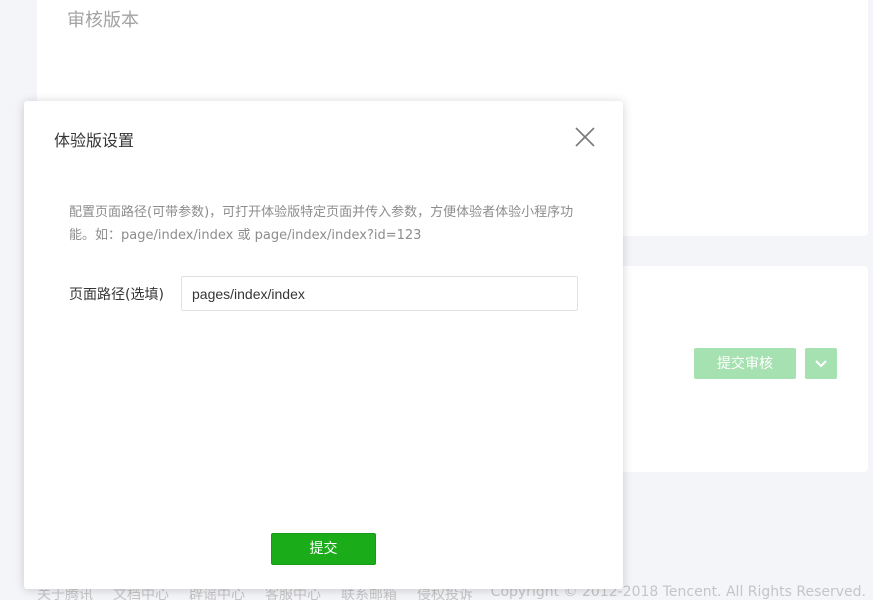 Image resolution: width=873 pixels, height=600 pixels. I want to click on close-button, so click(585, 137).